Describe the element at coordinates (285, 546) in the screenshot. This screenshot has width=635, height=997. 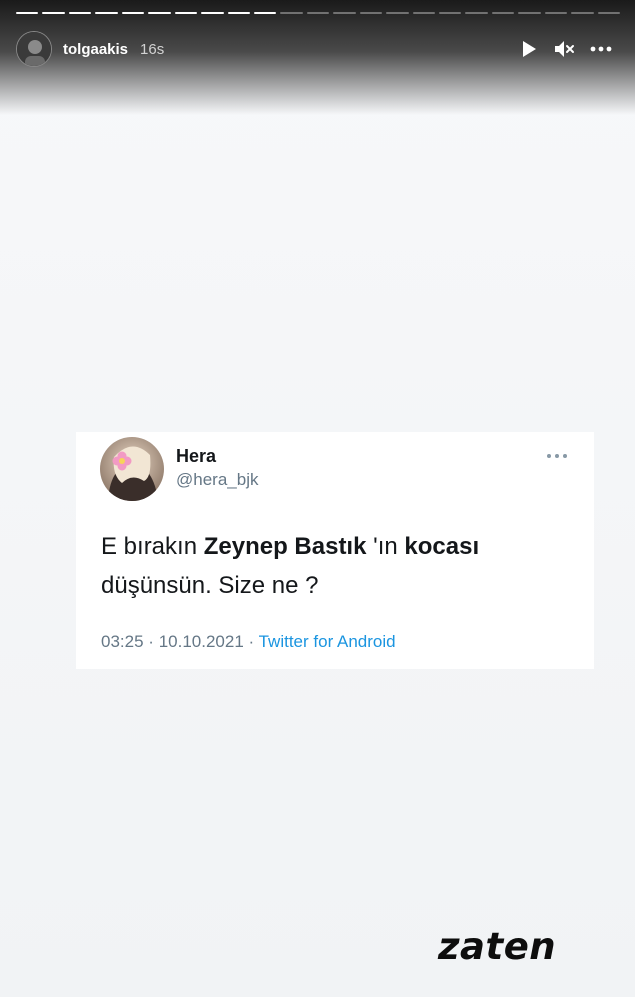
I see `tweet-text-bold: Zeynep Bastık` at that location.